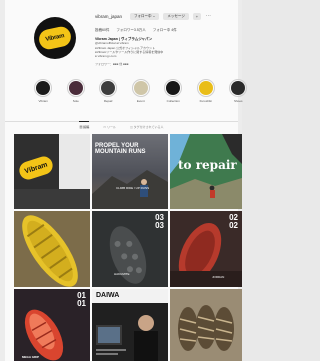  Describe the element at coordinates (208, 16) in the screenshot. I see `more-icon: ···` at that location.